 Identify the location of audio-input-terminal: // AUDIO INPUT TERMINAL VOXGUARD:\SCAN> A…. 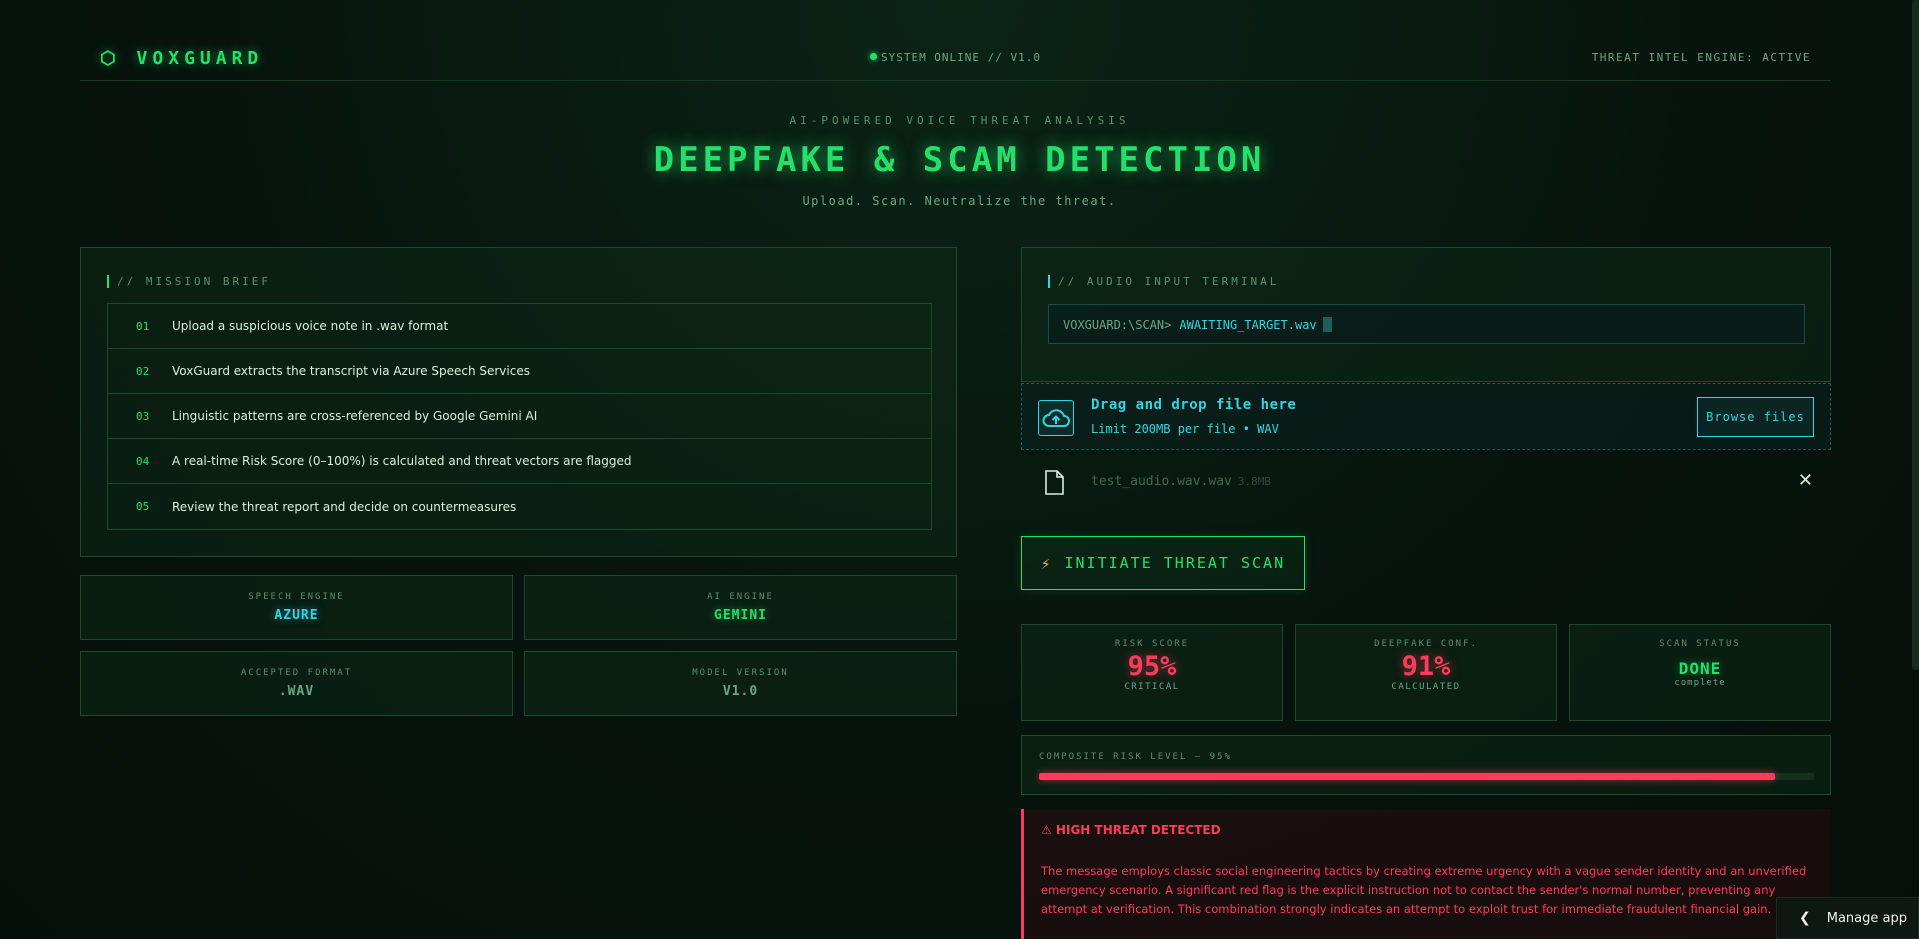
(1426, 314).